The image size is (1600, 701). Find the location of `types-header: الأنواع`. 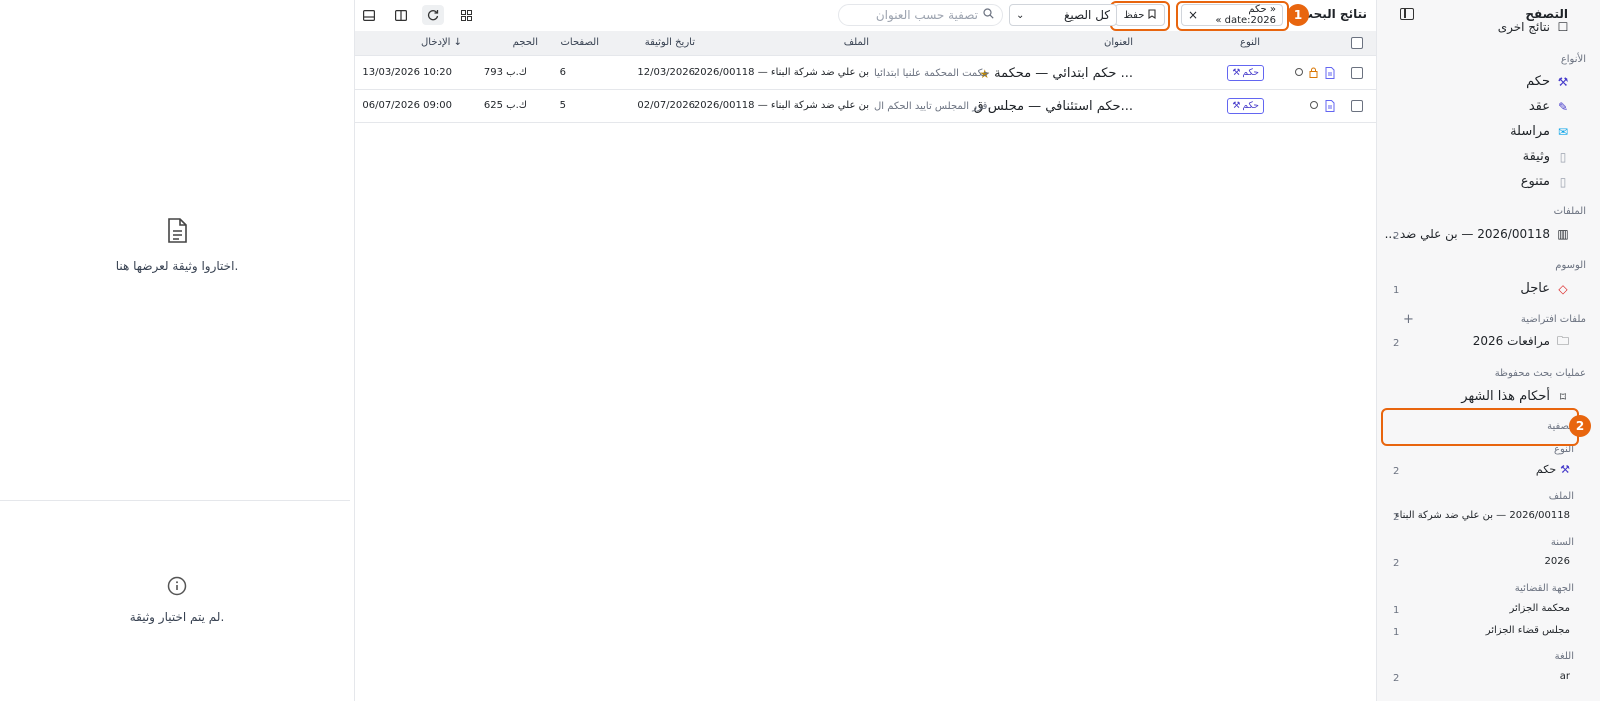

types-header: الأنواع is located at coordinates (1573, 59).